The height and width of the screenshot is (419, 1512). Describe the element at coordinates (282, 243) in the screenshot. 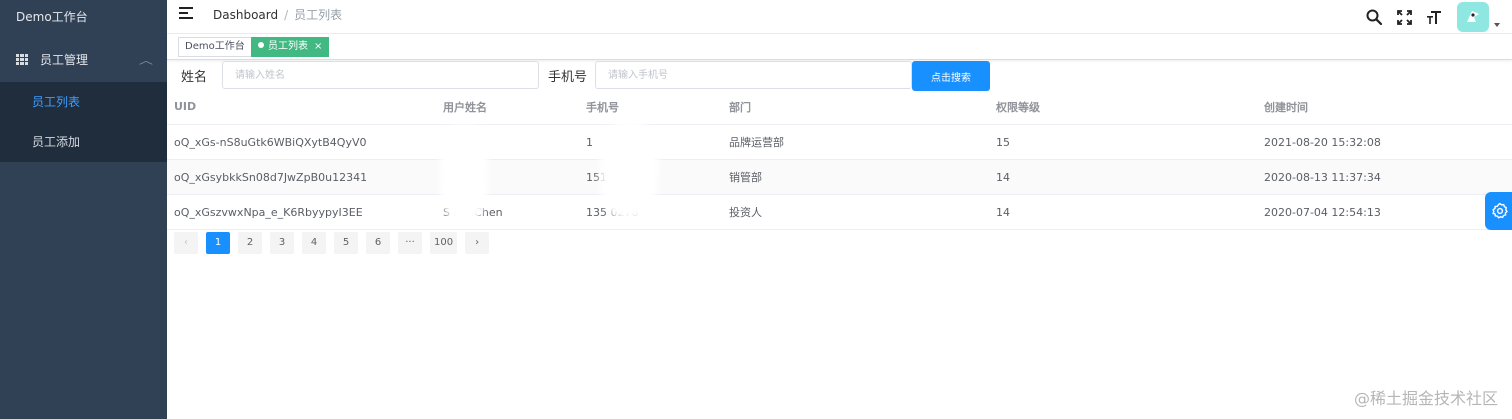

I see `page-3-button: 3` at that location.